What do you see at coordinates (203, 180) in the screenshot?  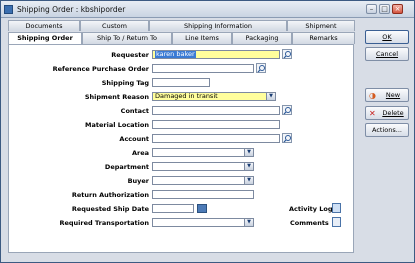 I see `buyer-select: ▼` at bounding box center [203, 180].